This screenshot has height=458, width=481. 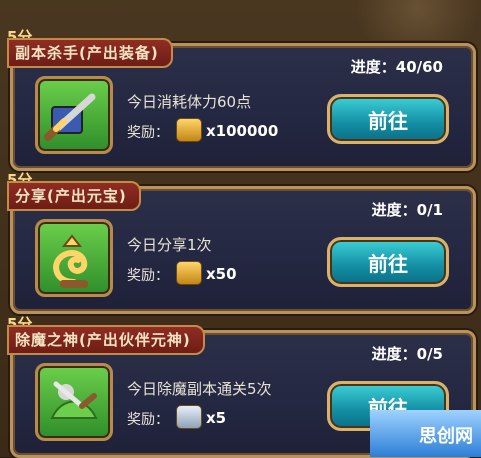 What do you see at coordinates (74, 258) in the screenshot?
I see `share-swirl-icon` at bounding box center [74, 258].